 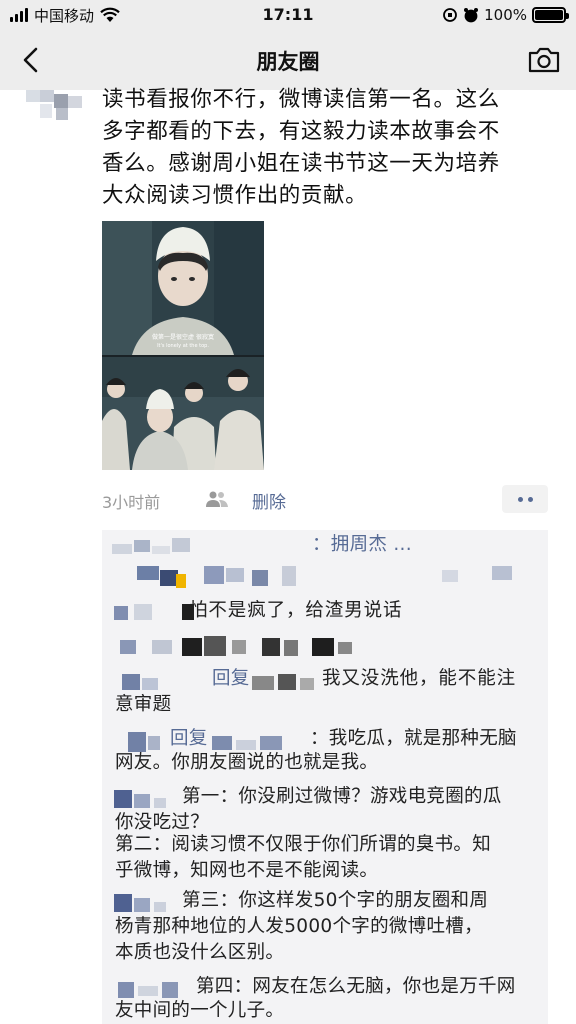 I want to click on comment-text: 第二：阅读习惯不仅限于你们所谓的臭书。知, so click(x=303, y=844).